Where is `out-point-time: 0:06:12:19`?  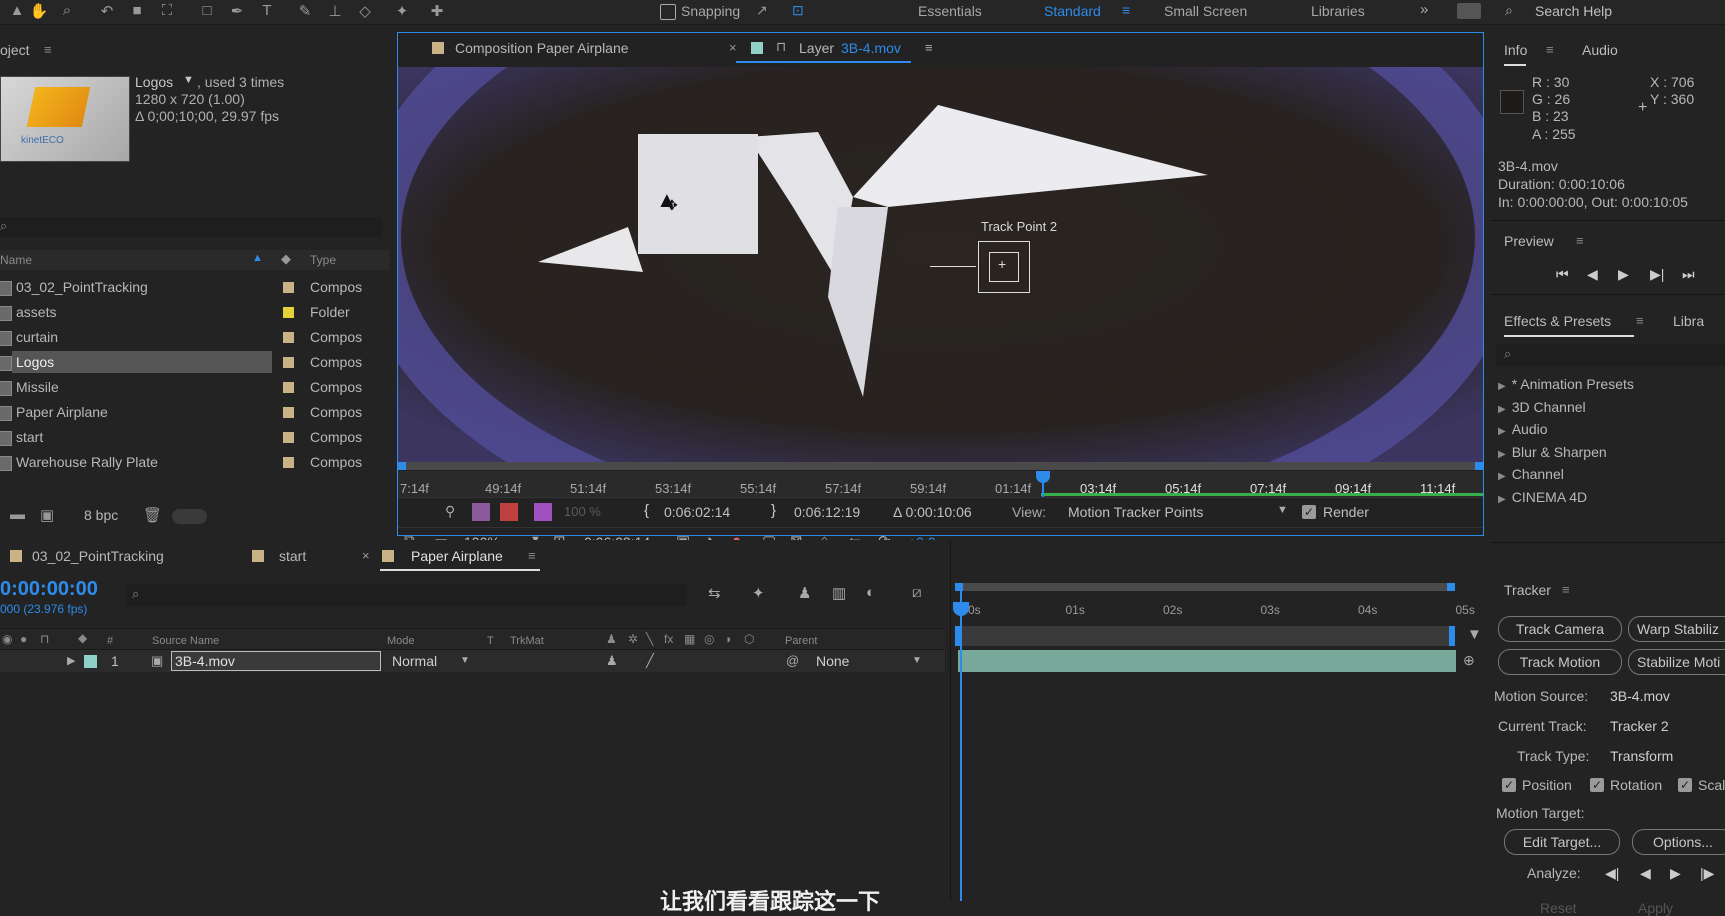 out-point-time: 0:06:12:19 is located at coordinates (827, 512).